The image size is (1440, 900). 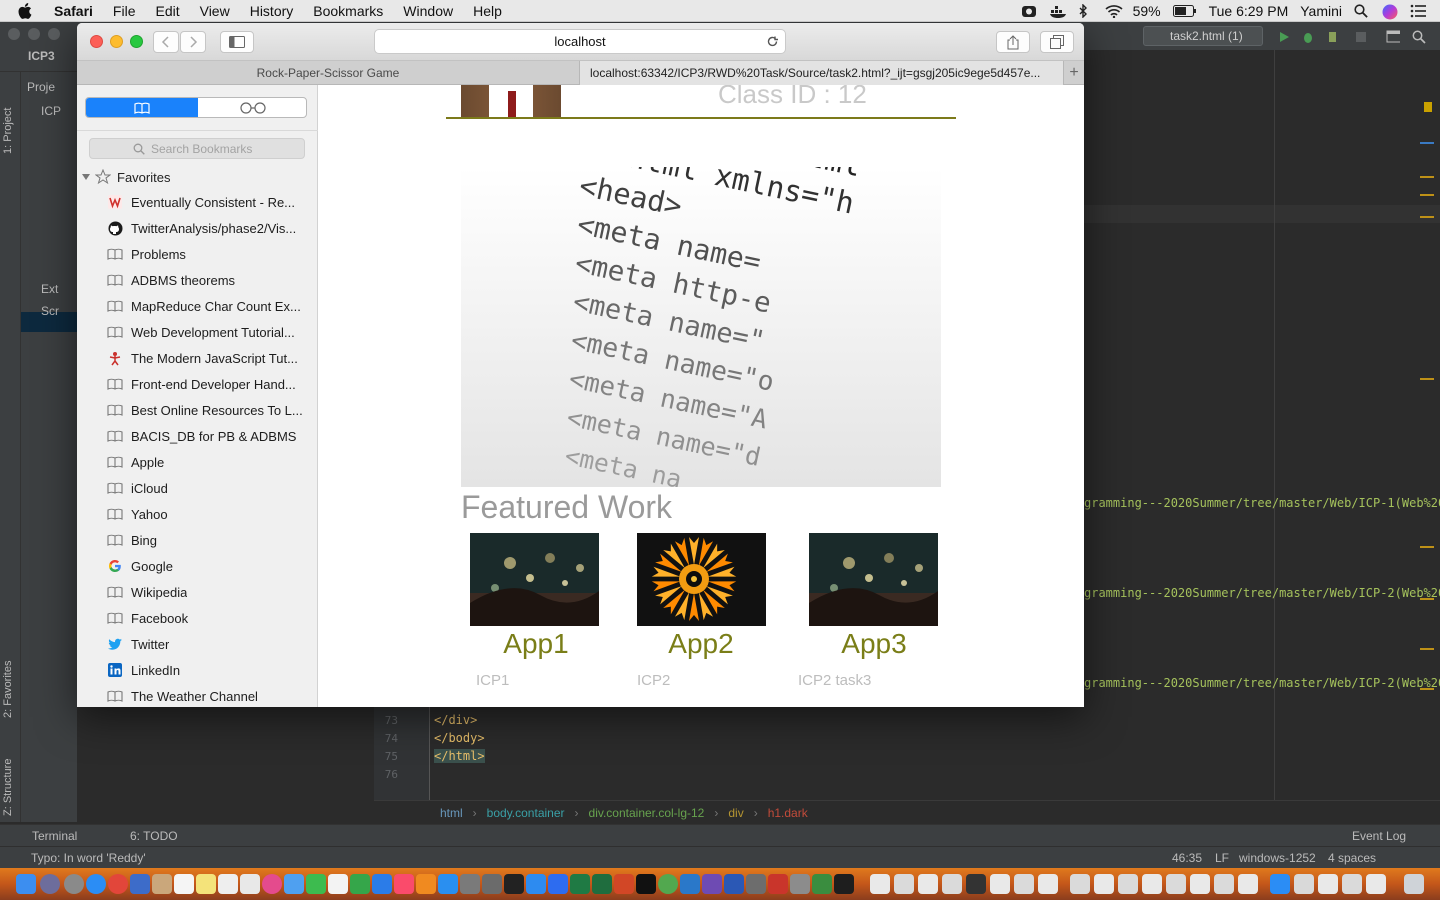 I want to click on favorites-tool-tab: 2: Favorites, so click(x=8, y=689).